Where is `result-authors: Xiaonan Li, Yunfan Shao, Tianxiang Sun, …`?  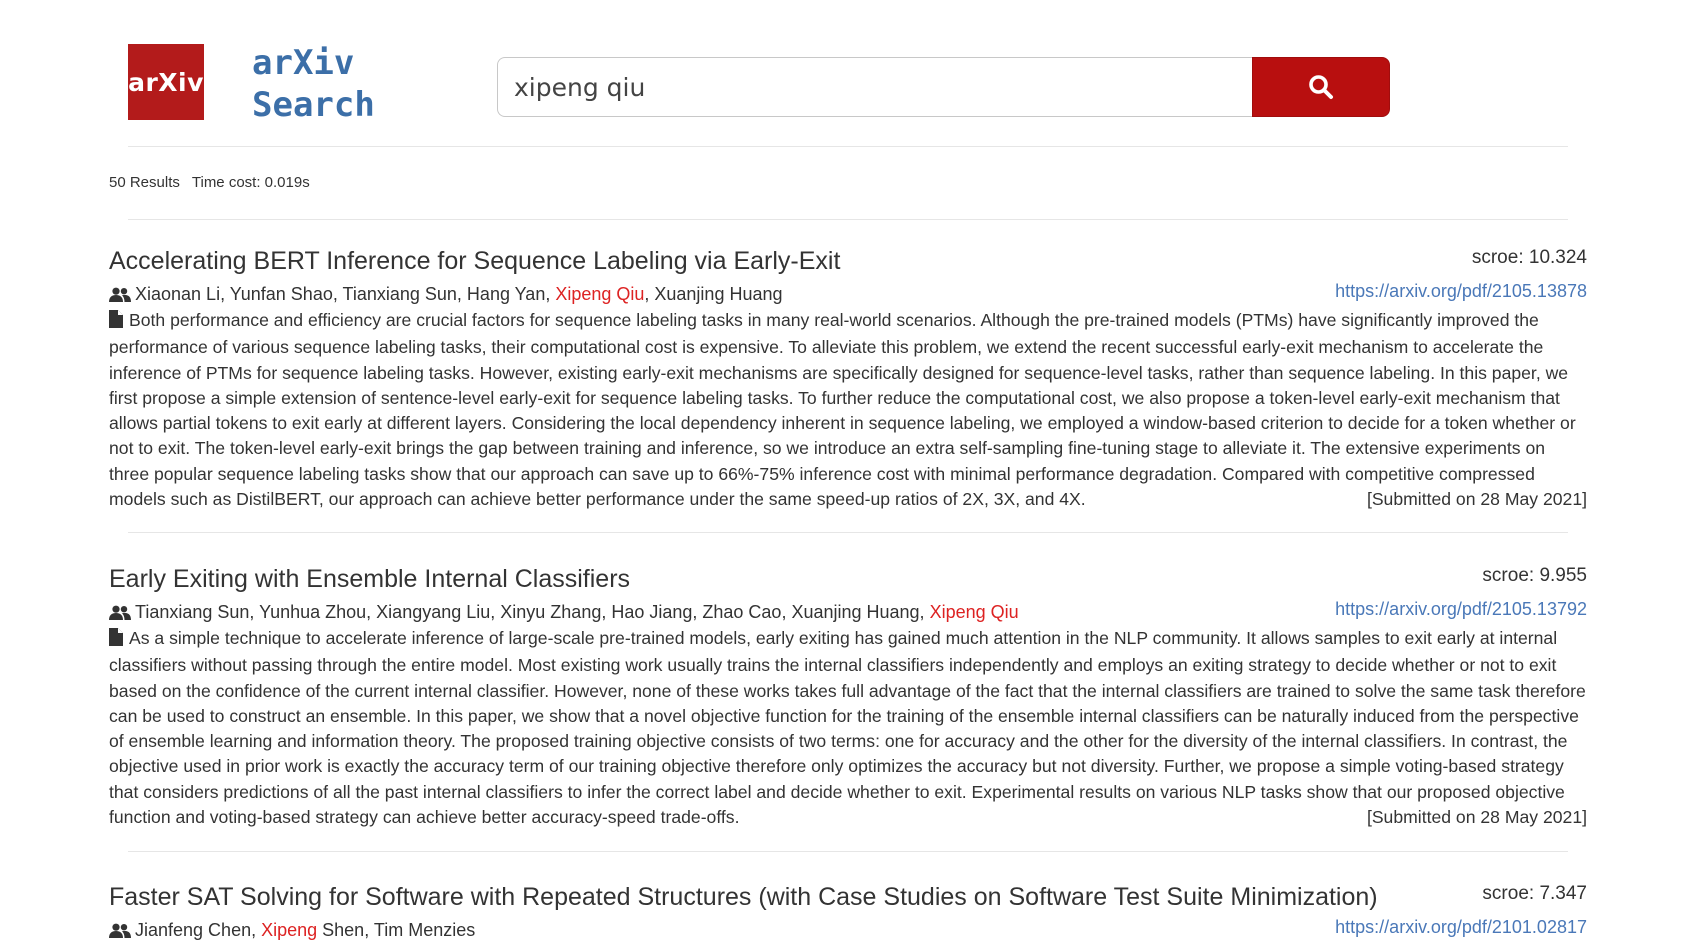
result-authors: Xiaonan Li, Yunfan Shao, Tianxiang Sun, … is located at coordinates (446, 294).